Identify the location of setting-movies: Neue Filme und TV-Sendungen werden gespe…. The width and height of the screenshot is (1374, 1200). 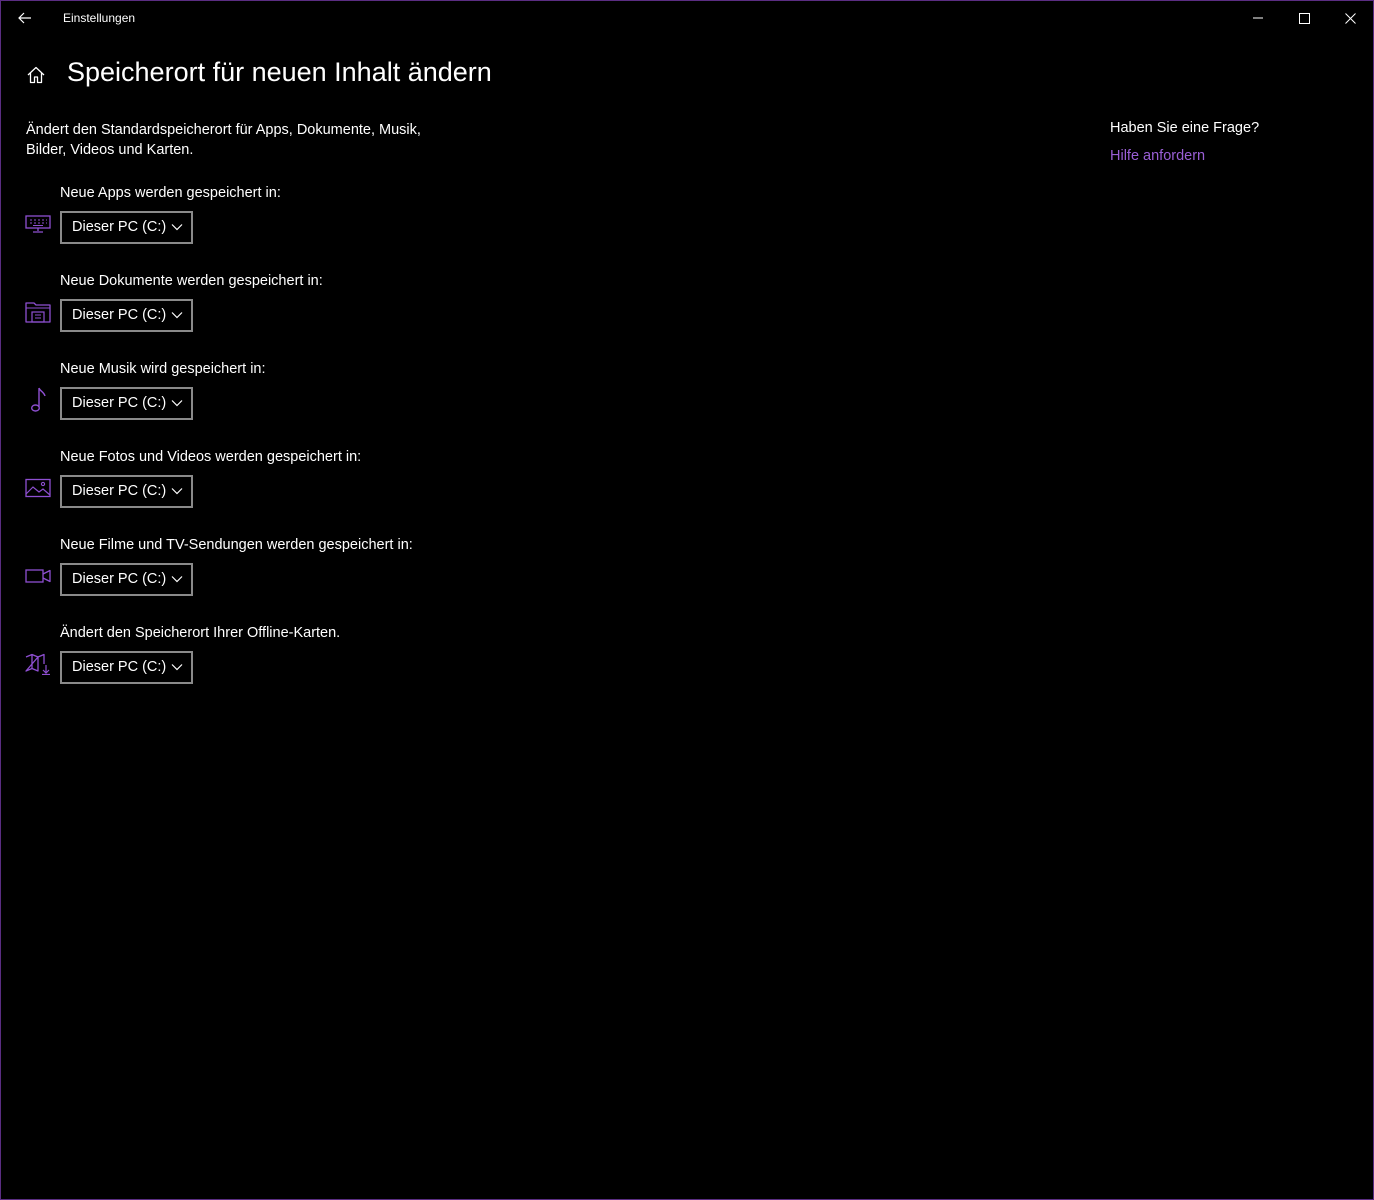
(351, 577).